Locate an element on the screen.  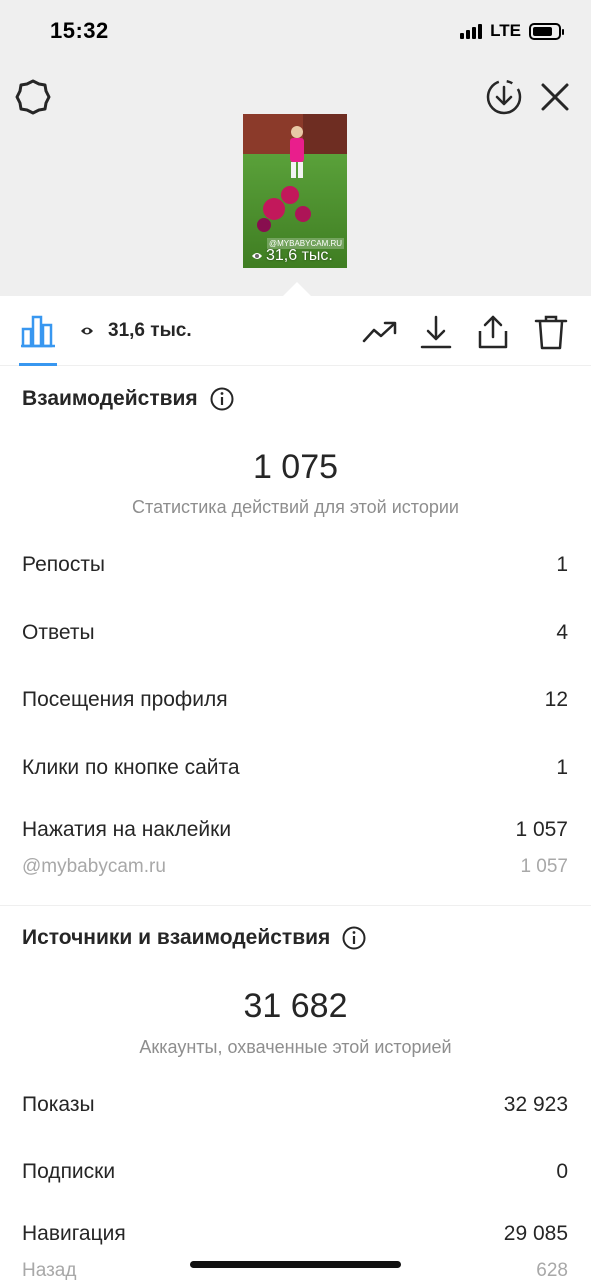
views-count: 31,6 тыс. is located at coordinates (150, 330).